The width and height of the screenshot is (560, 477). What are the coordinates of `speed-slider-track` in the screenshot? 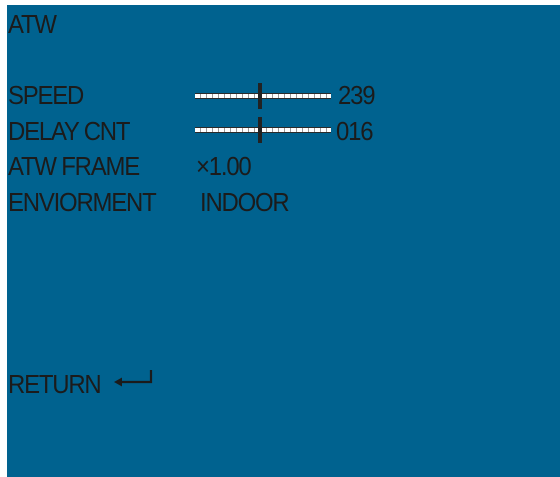 It's located at (263, 96).